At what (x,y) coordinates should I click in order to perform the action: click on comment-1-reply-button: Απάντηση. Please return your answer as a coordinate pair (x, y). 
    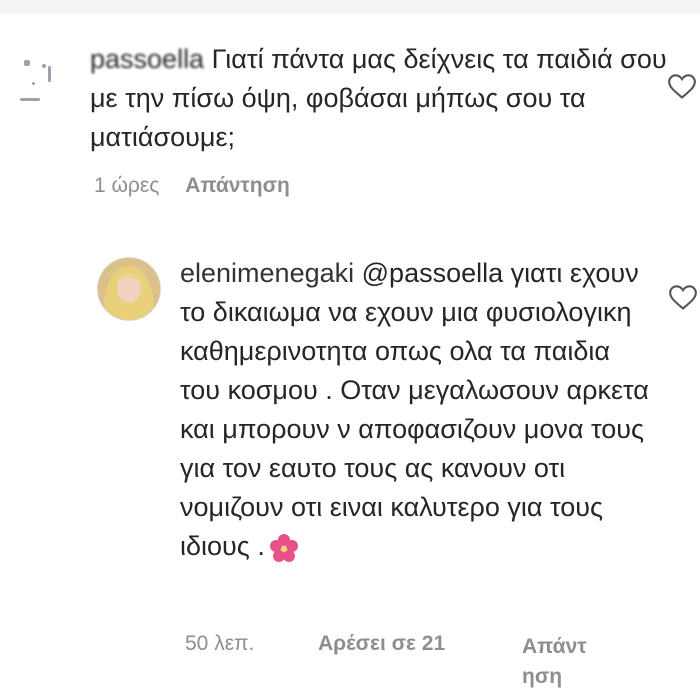
    Looking at the image, I should click on (237, 185).